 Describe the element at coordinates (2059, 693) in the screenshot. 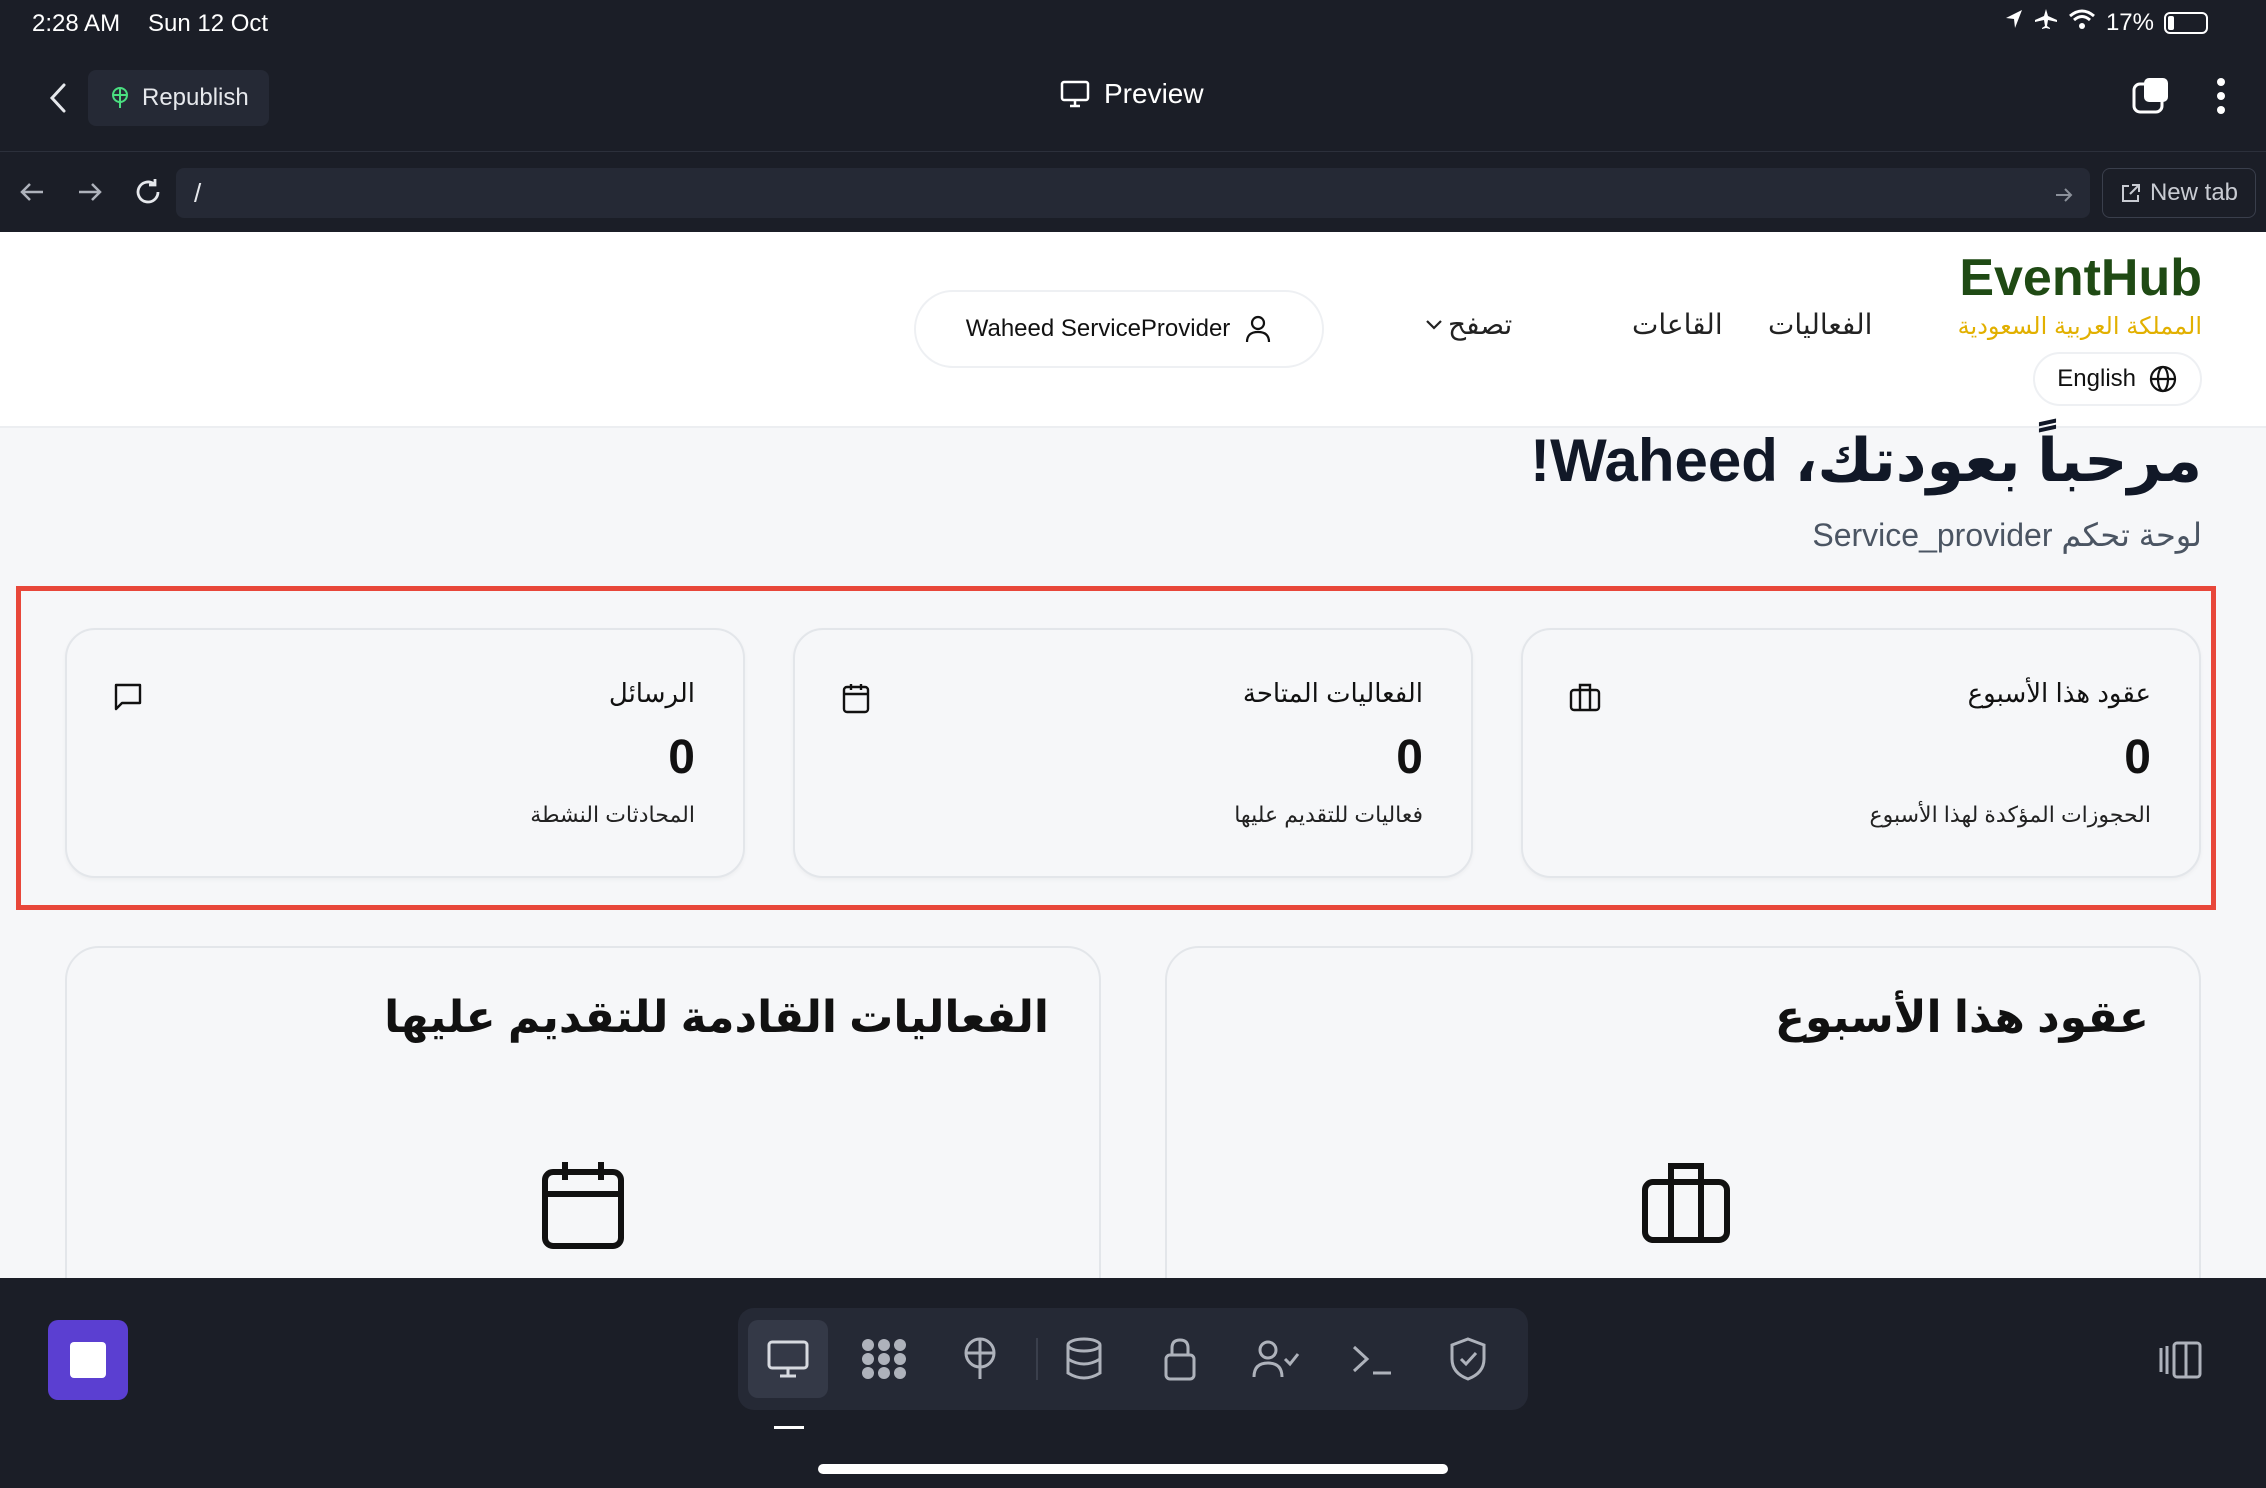

I see `stat-title: عقود هذا الأسبوع` at that location.